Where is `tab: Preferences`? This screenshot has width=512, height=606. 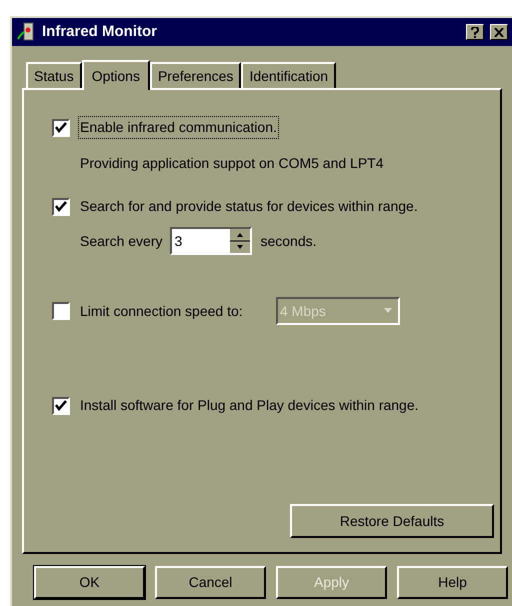
tab: Preferences is located at coordinates (196, 75).